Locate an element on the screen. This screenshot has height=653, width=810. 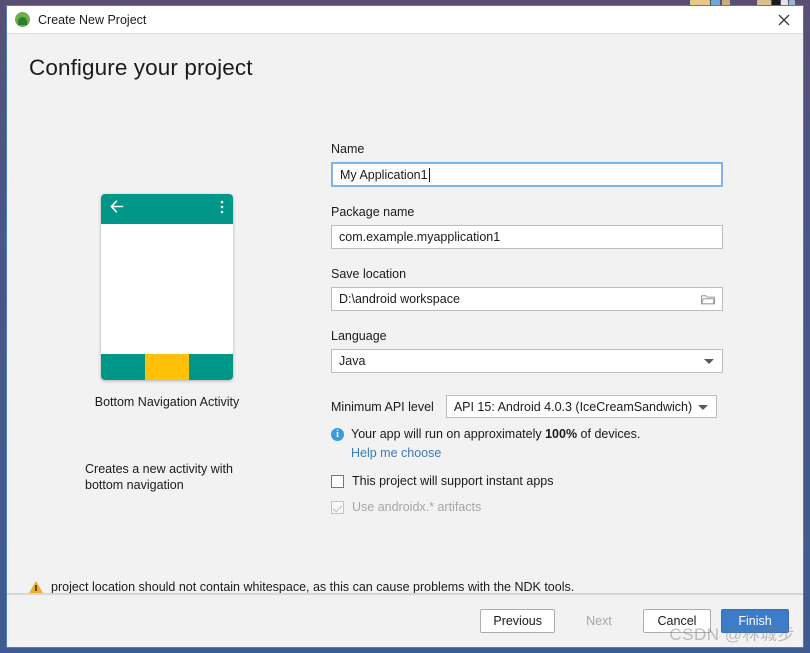
language-field-group: Language Java is located at coordinates (528, 351).